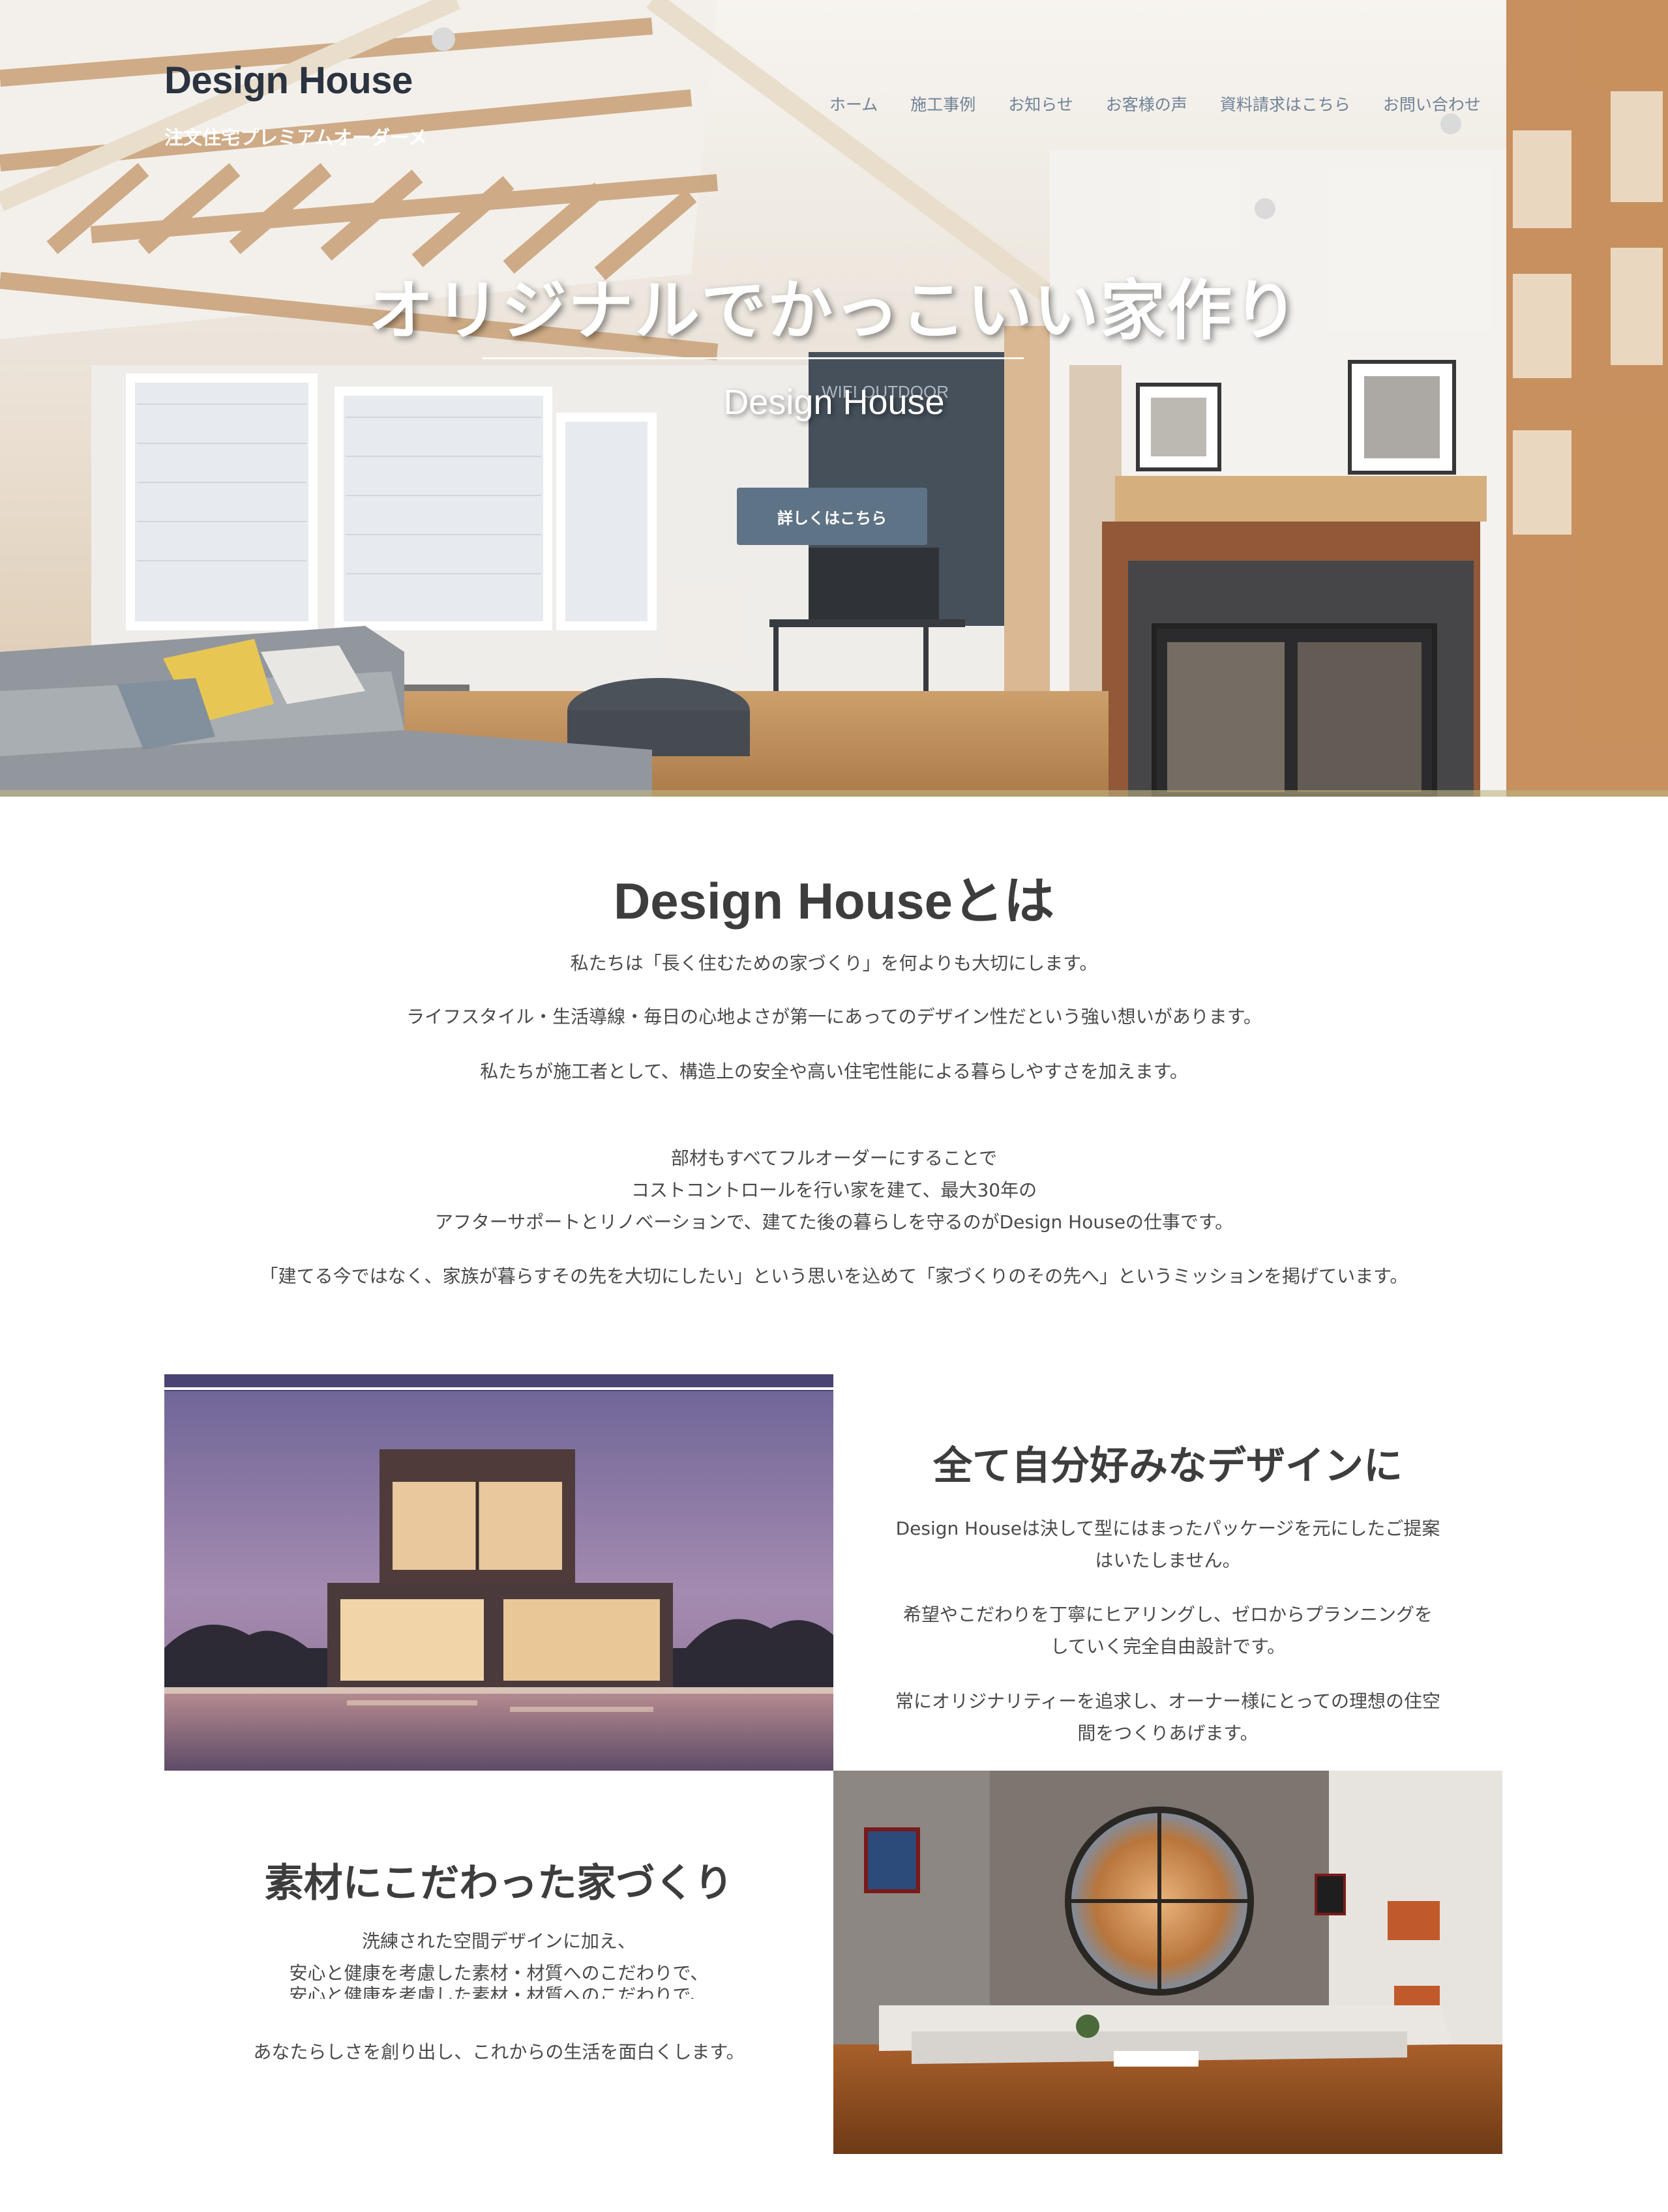 This screenshot has width=1668, height=2212. I want to click on hero-title: オリジナルでかっこいい家作り, so click(834, 311).